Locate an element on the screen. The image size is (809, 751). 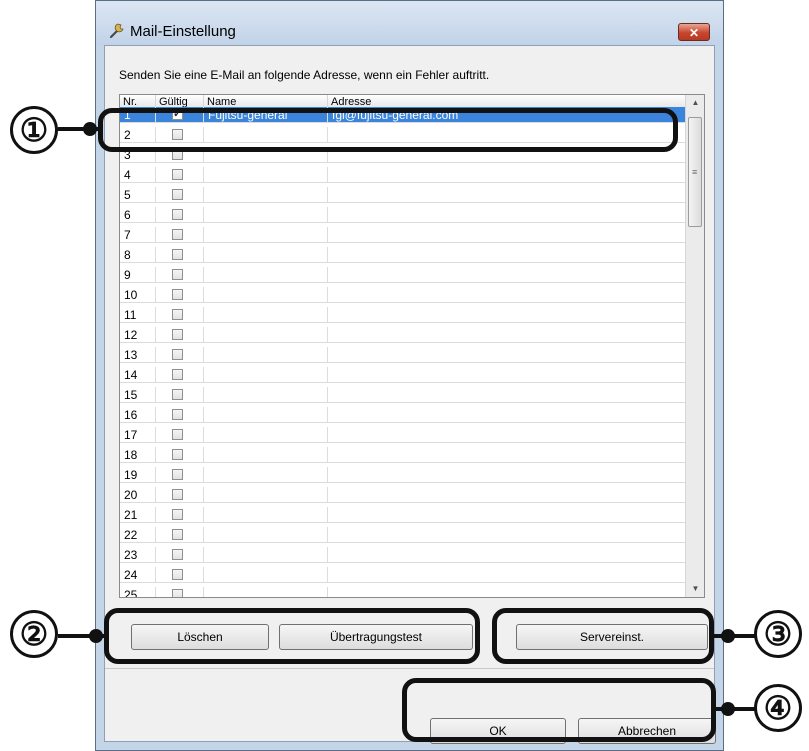
column-header-valid: Gültig is located at coordinates (180, 101).